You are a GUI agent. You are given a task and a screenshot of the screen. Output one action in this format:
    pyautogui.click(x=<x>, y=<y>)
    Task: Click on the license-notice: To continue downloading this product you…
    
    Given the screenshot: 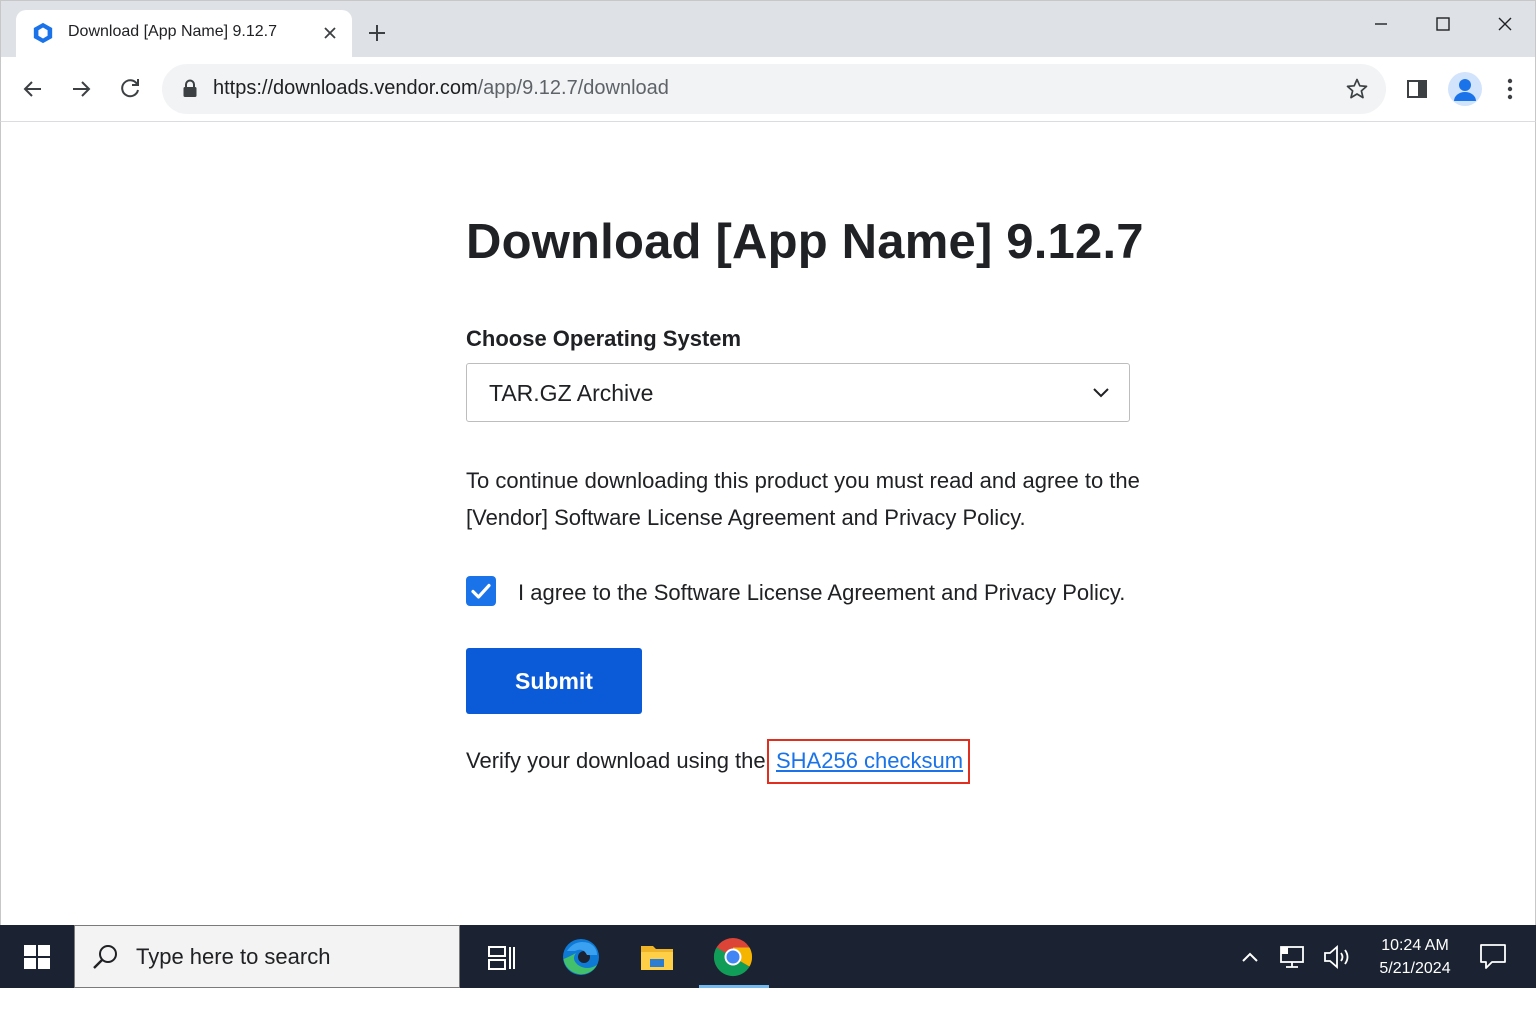 What is the action you would take?
    pyautogui.click(x=803, y=499)
    